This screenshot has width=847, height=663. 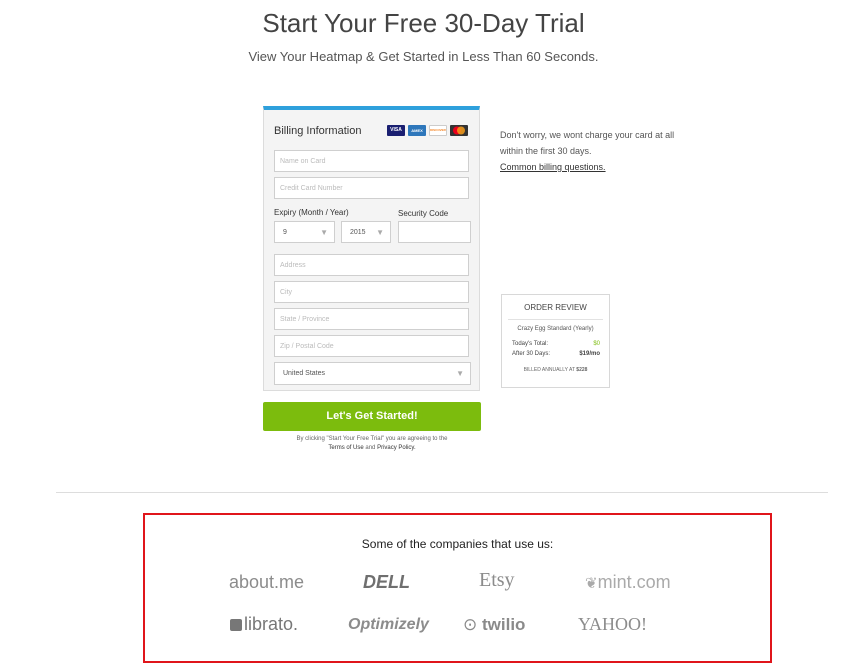 What do you see at coordinates (596, 344) in the screenshot?
I see `today-total-value: $0` at bounding box center [596, 344].